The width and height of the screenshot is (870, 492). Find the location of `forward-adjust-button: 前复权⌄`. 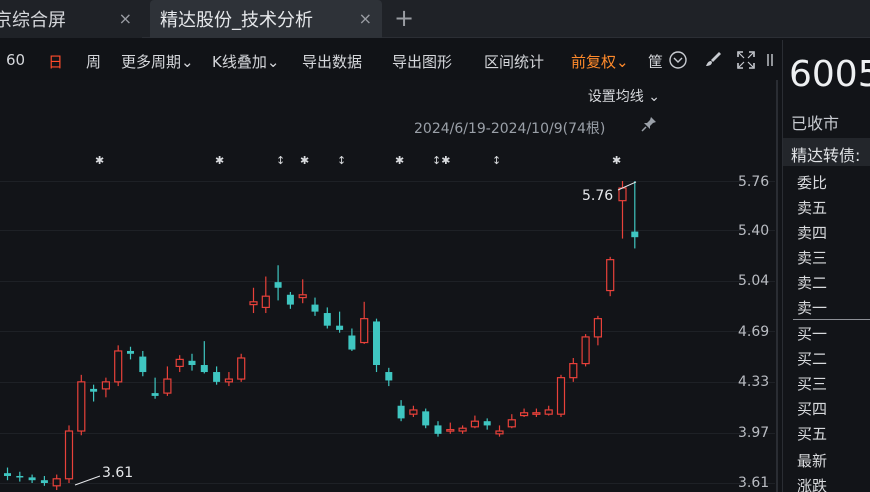

forward-adjust-button: 前复权⌄ is located at coordinates (600, 61).